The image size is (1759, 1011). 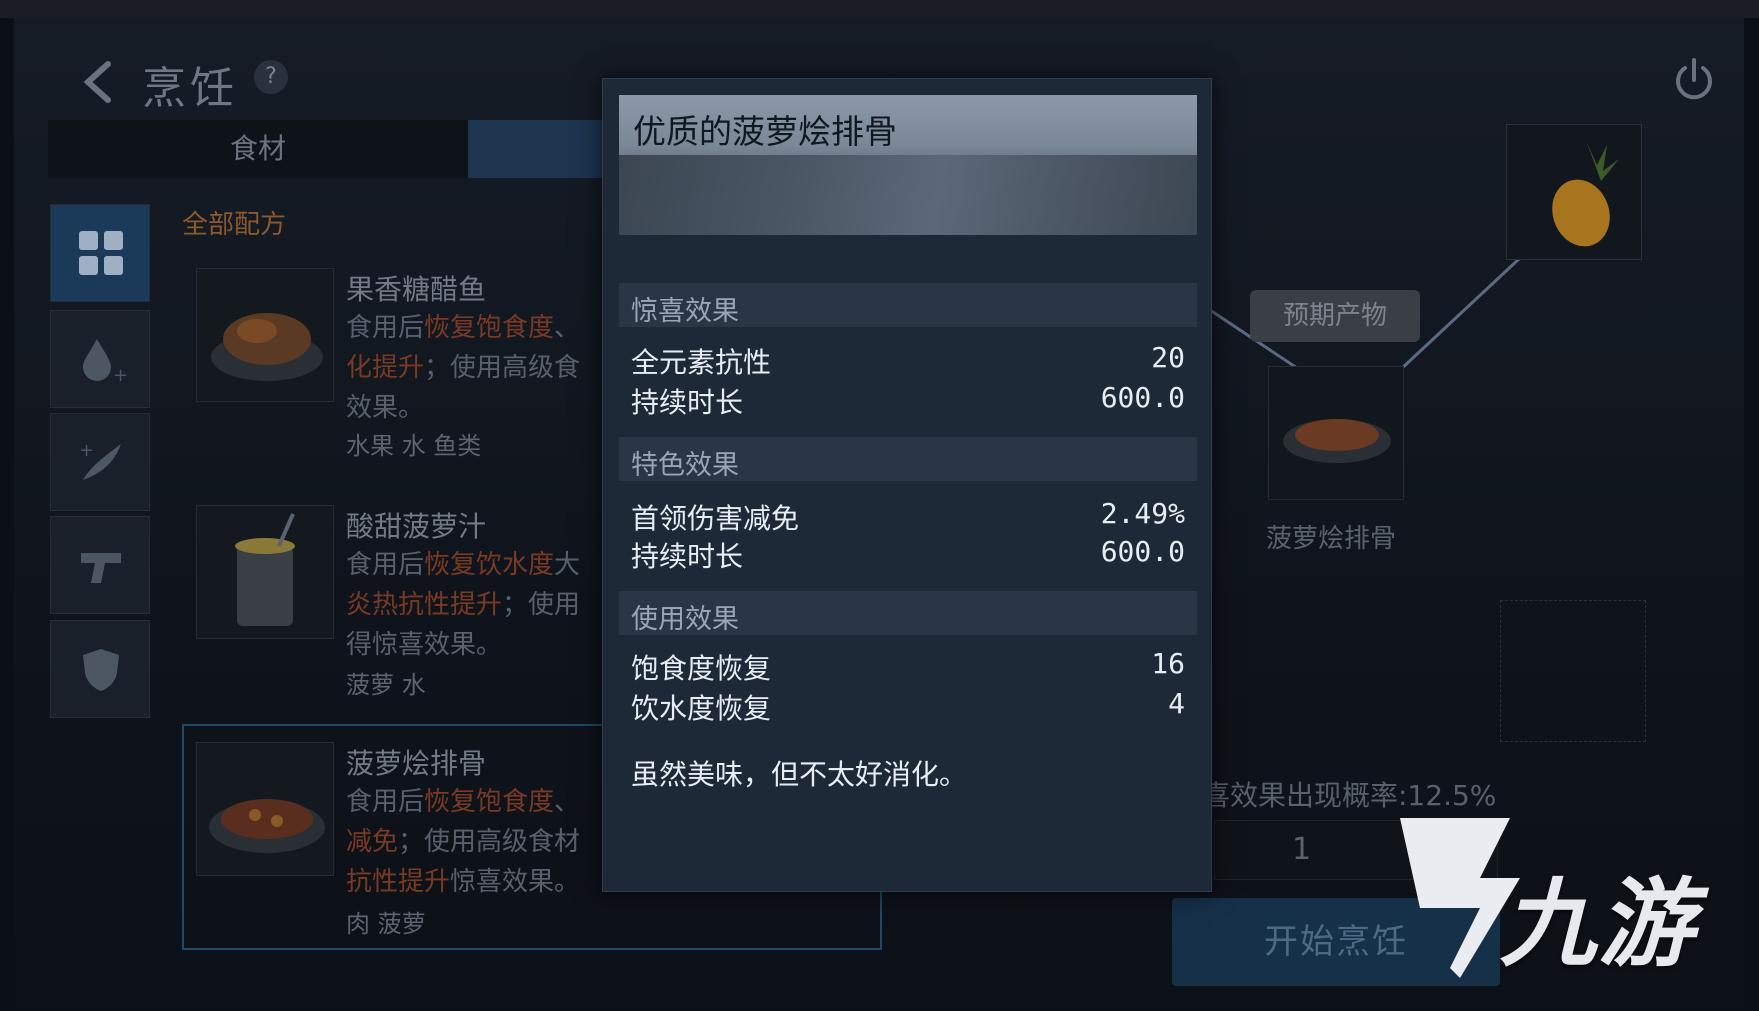 I want to click on popup-header: 优质的菠萝烩排骨, so click(x=908, y=165).